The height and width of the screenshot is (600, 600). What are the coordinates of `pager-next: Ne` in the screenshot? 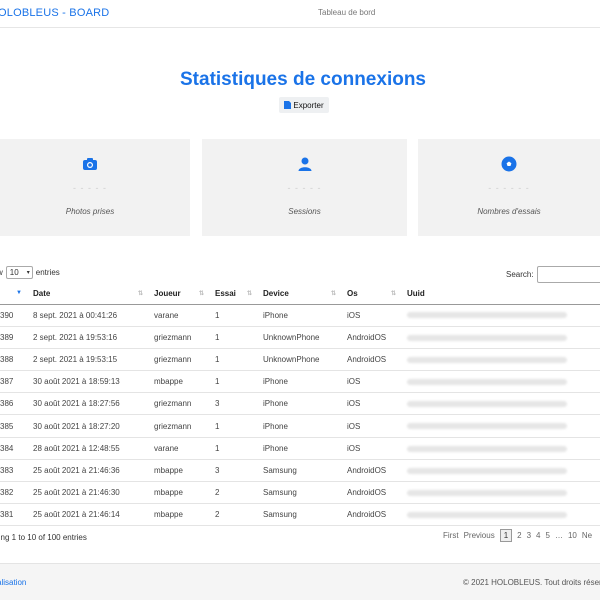 It's located at (587, 535).